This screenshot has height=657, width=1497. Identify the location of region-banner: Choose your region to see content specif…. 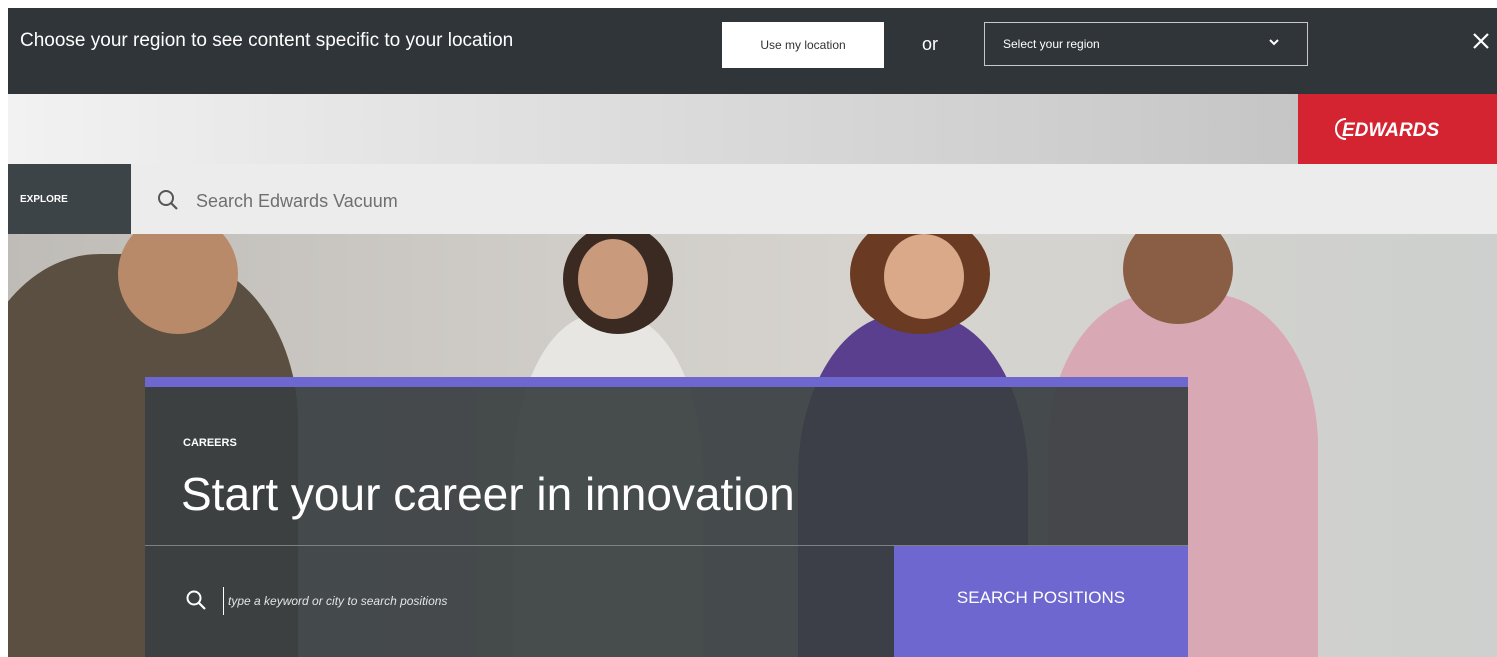
(752, 51).